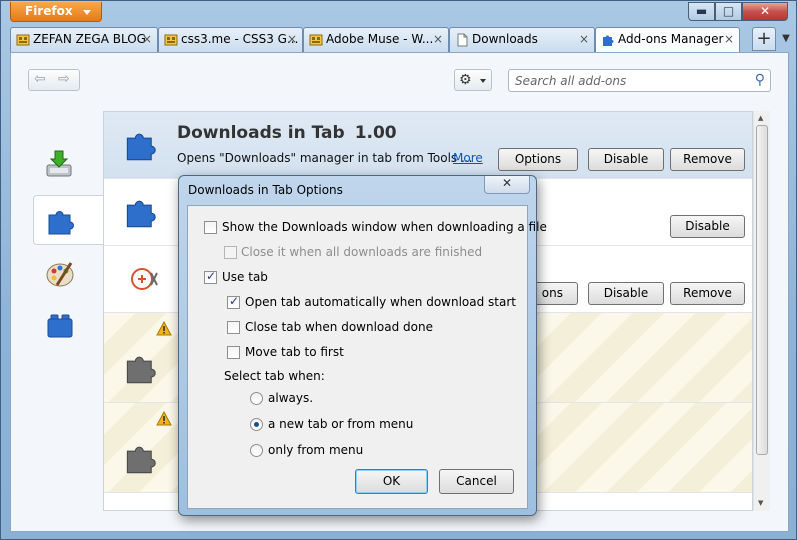 This screenshot has height=540, width=797. Describe the element at coordinates (144, 279) in the screenshot. I see `addon-logo-icon` at that location.